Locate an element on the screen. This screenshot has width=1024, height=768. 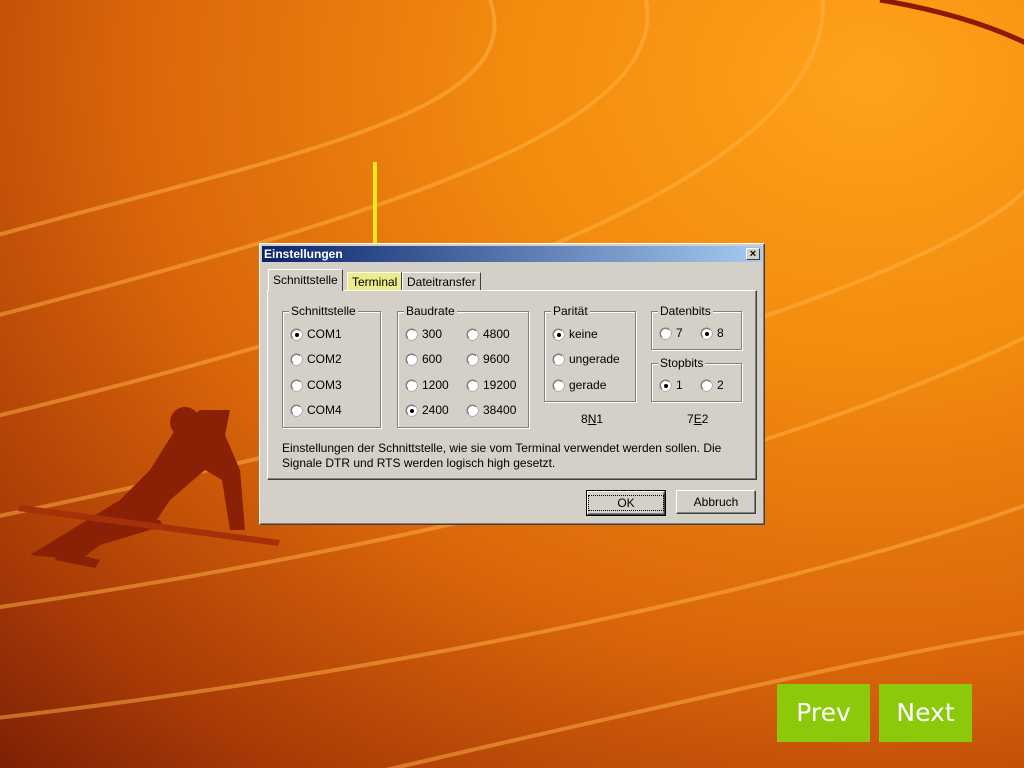
ok-button: OK is located at coordinates (626, 503).